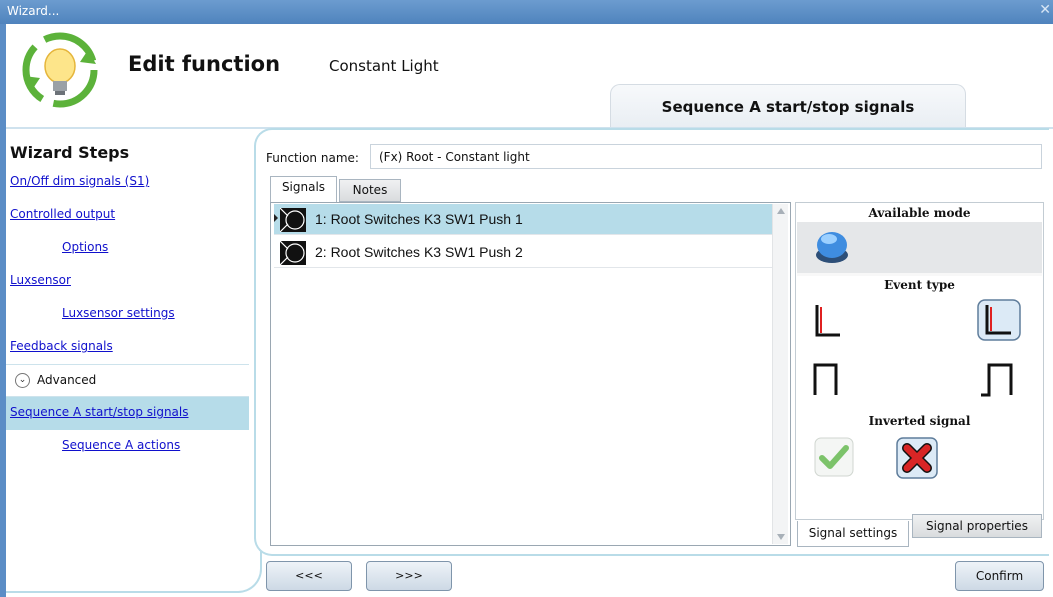 This screenshot has height=597, width=1053. I want to click on band-divider, so click(919, 274).